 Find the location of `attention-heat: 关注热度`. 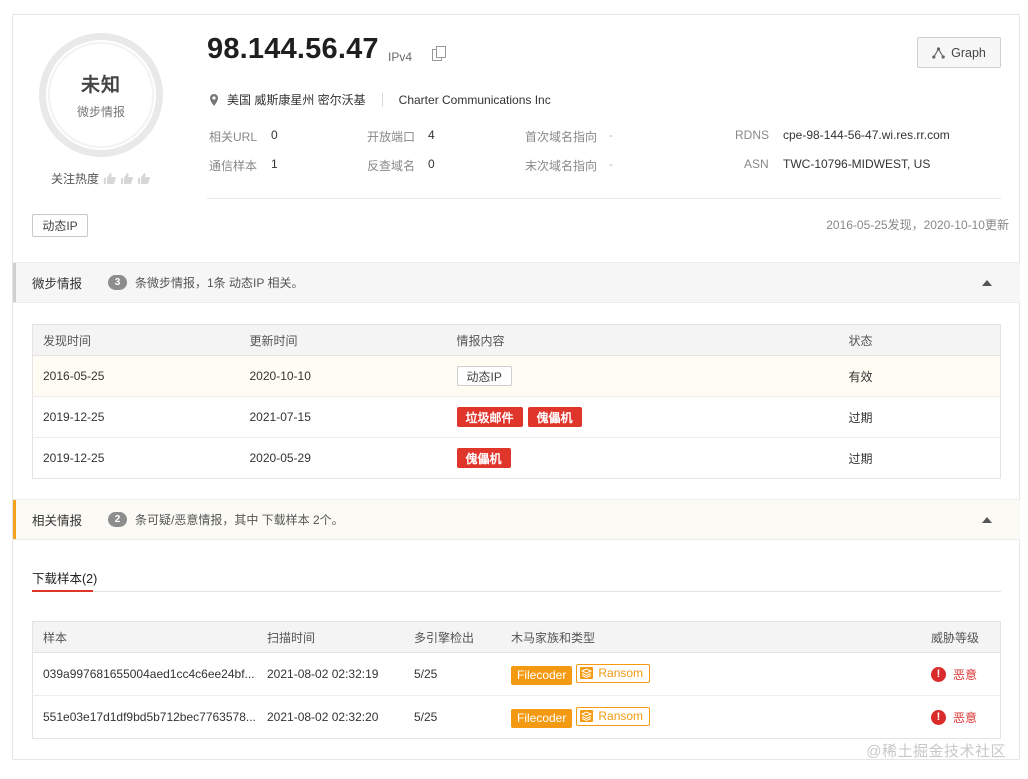

attention-heat: 关注热度 is located at coordinates (100, 178).